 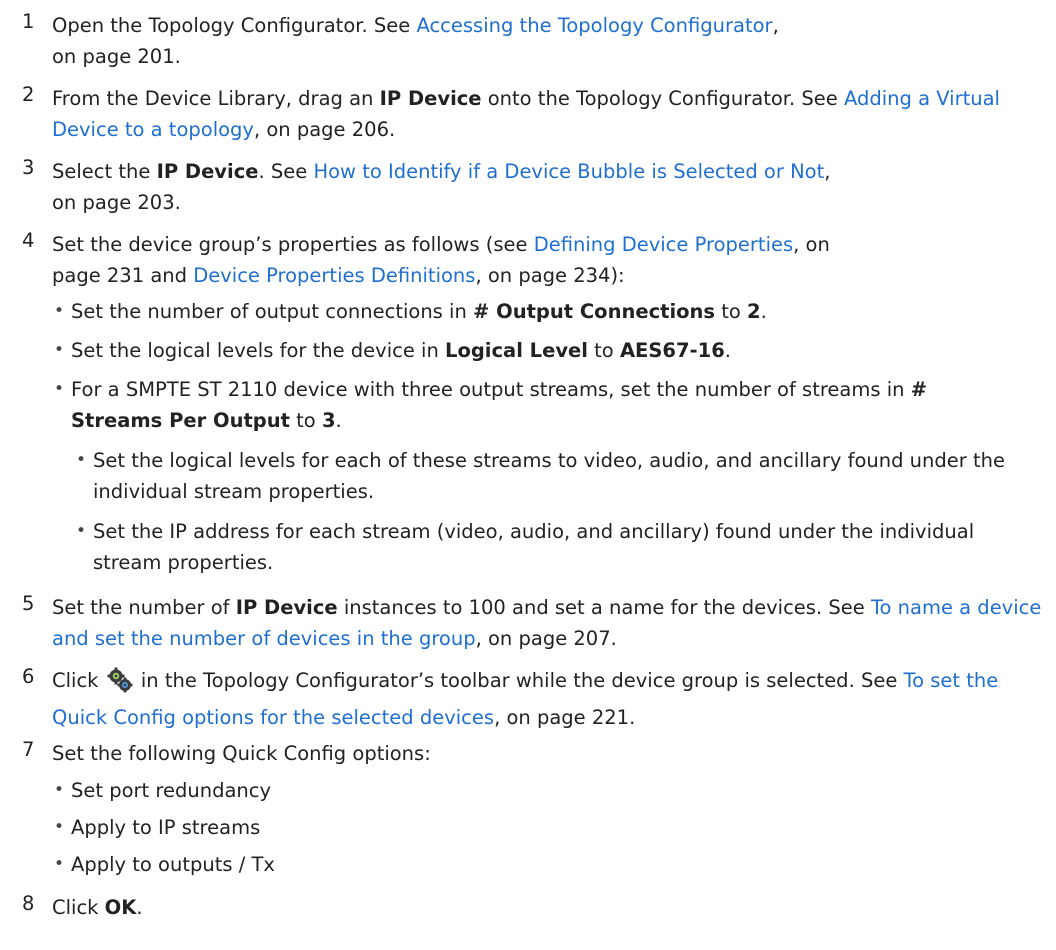 What do you see at coordinates (334, 275) in the screenshot?
I see `link-device-properties-definitions: Device Properties Definitions` at bounding box center [334, 275].